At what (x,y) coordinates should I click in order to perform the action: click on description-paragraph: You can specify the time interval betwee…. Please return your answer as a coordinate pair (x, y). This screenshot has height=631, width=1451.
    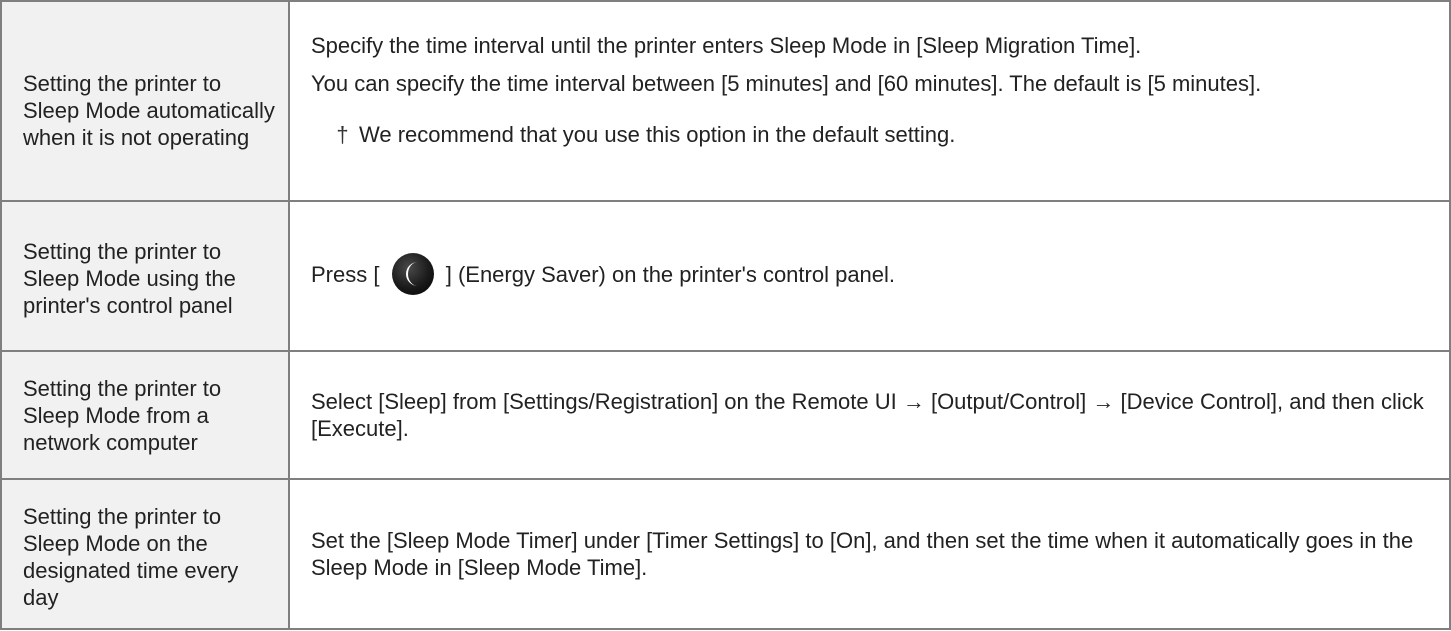
    Looking at the image, I should click on (786, 83).